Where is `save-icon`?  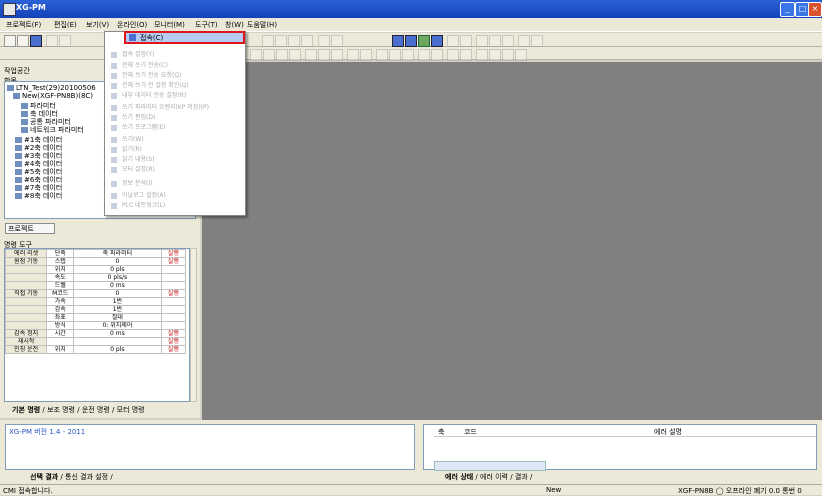 save-icon is located at coordinates (36, 41).